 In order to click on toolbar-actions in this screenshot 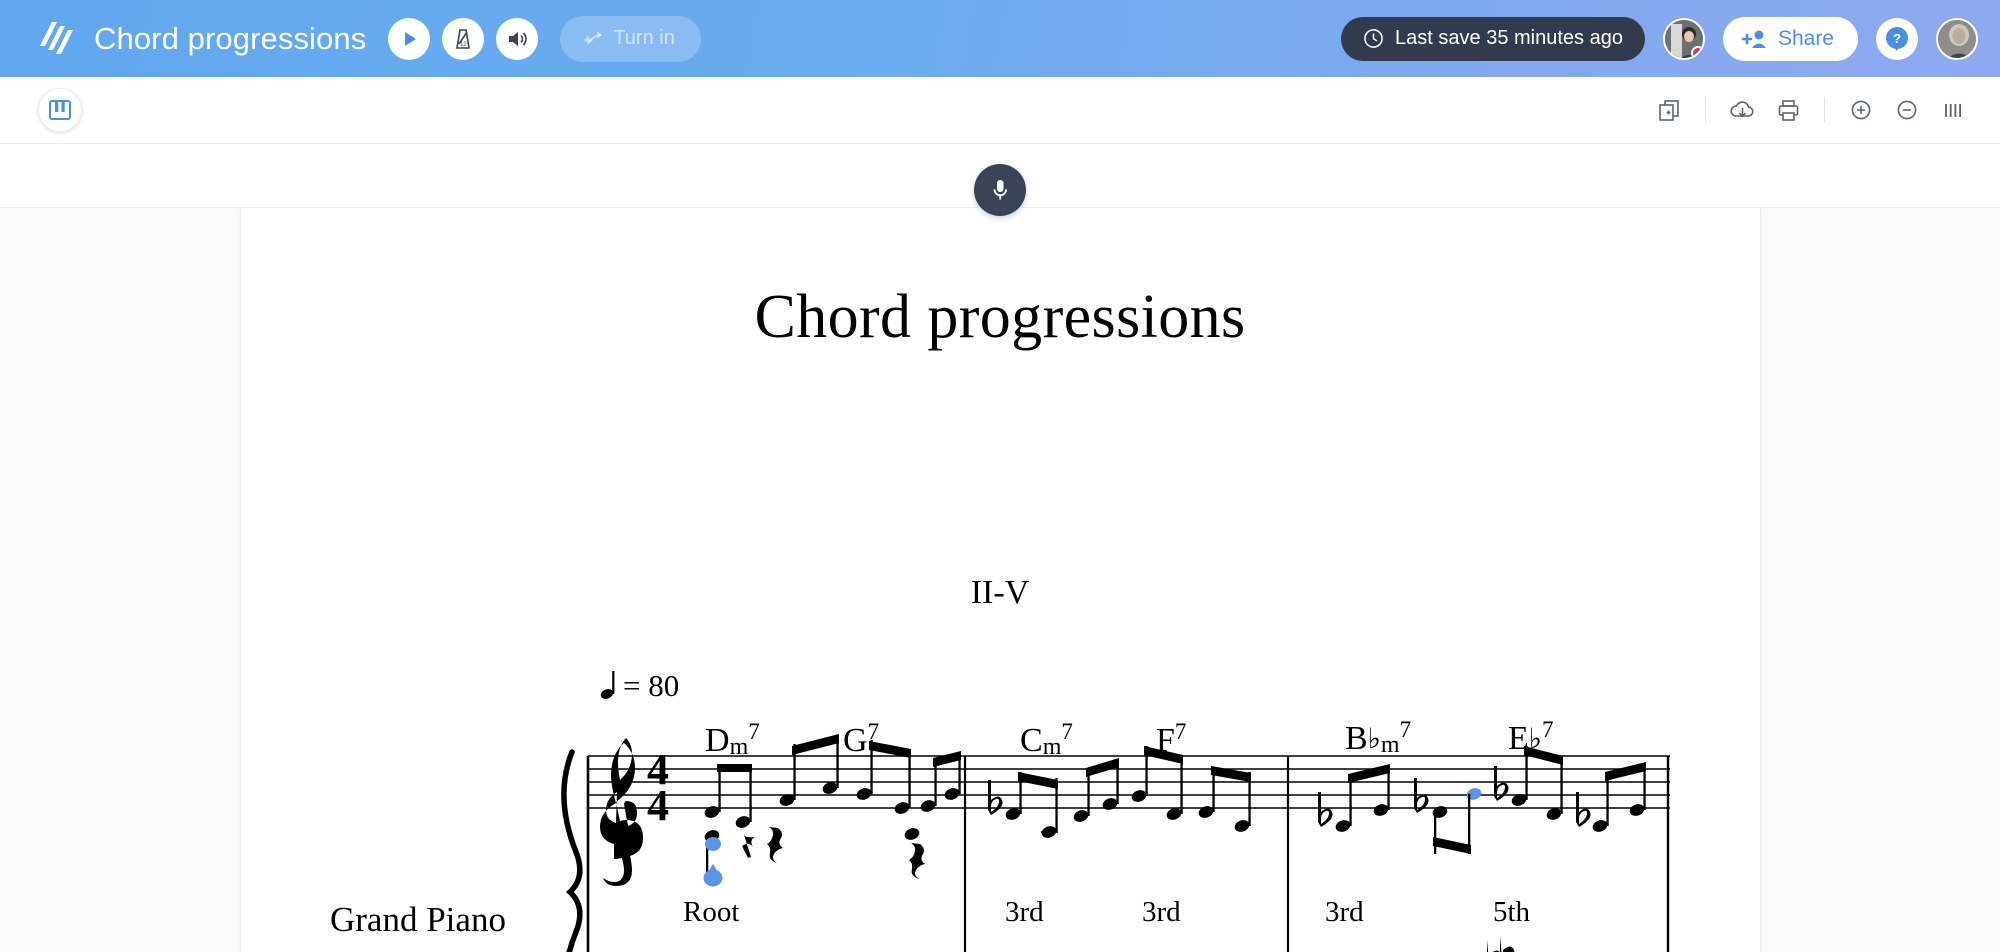, I will do `click(1811, 110)`.